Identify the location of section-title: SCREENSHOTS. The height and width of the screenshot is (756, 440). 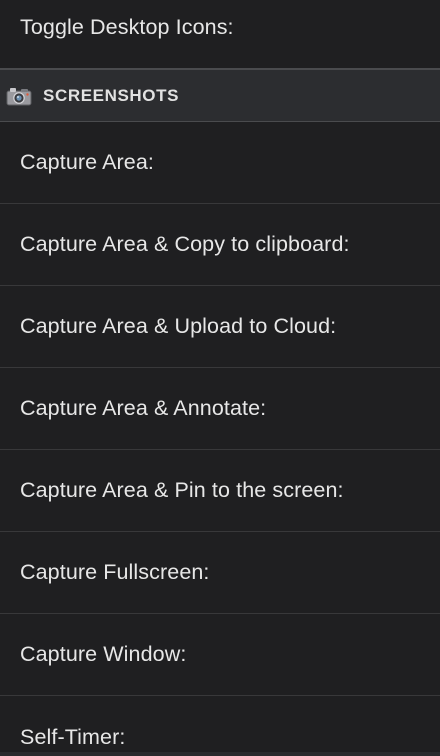
(111, 95).